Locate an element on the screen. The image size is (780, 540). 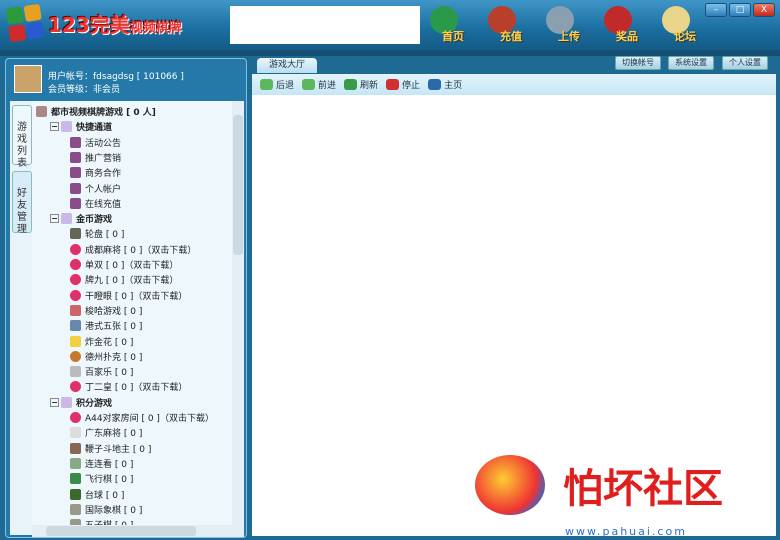
tree-item-label: 成都麻将 [ 0 ]（双击下载） is located at coordinates (141, 250).